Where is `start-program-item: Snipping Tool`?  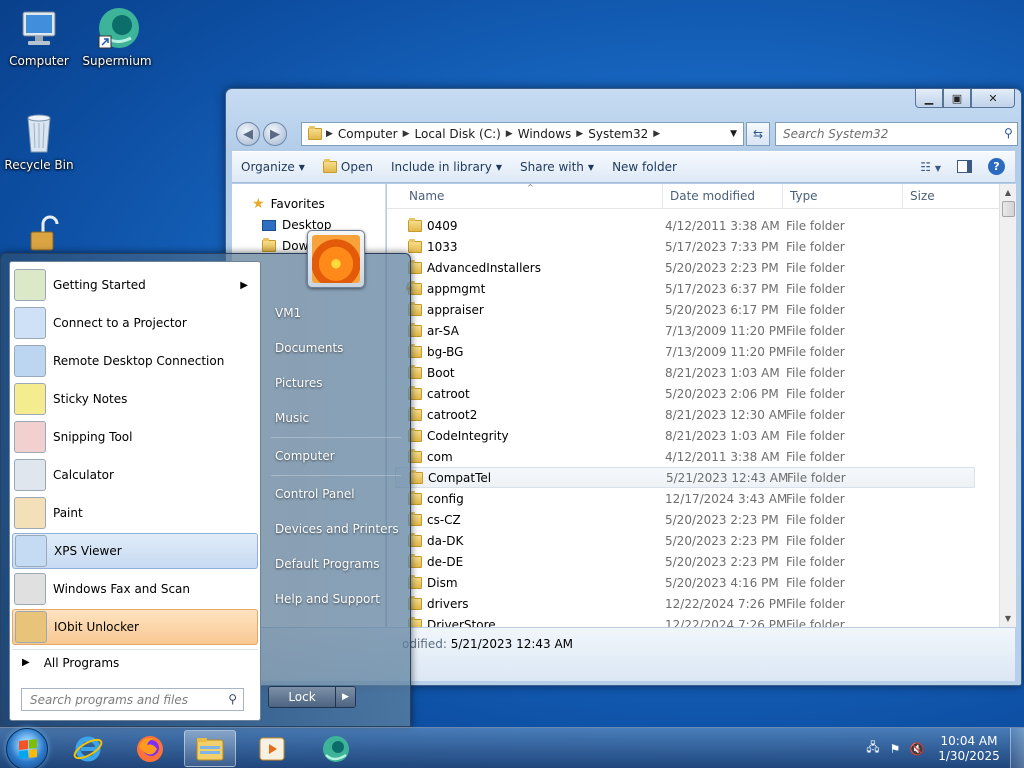
start-program-item: Snipping Tool is located at coordinates (135, 437).